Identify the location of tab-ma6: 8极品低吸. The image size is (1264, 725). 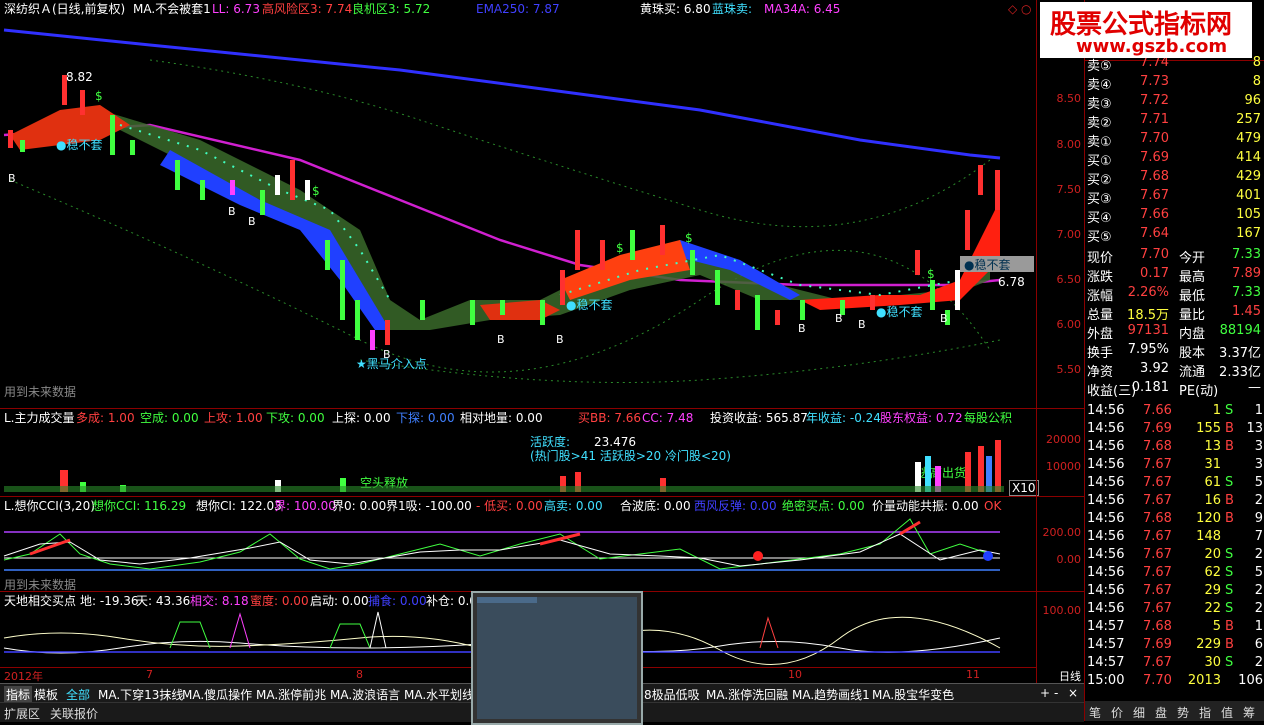
(672, 694).